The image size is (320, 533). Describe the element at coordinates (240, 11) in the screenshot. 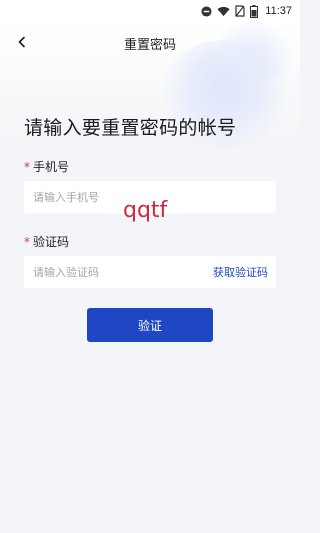

I see `no-sim-icon` at that location.